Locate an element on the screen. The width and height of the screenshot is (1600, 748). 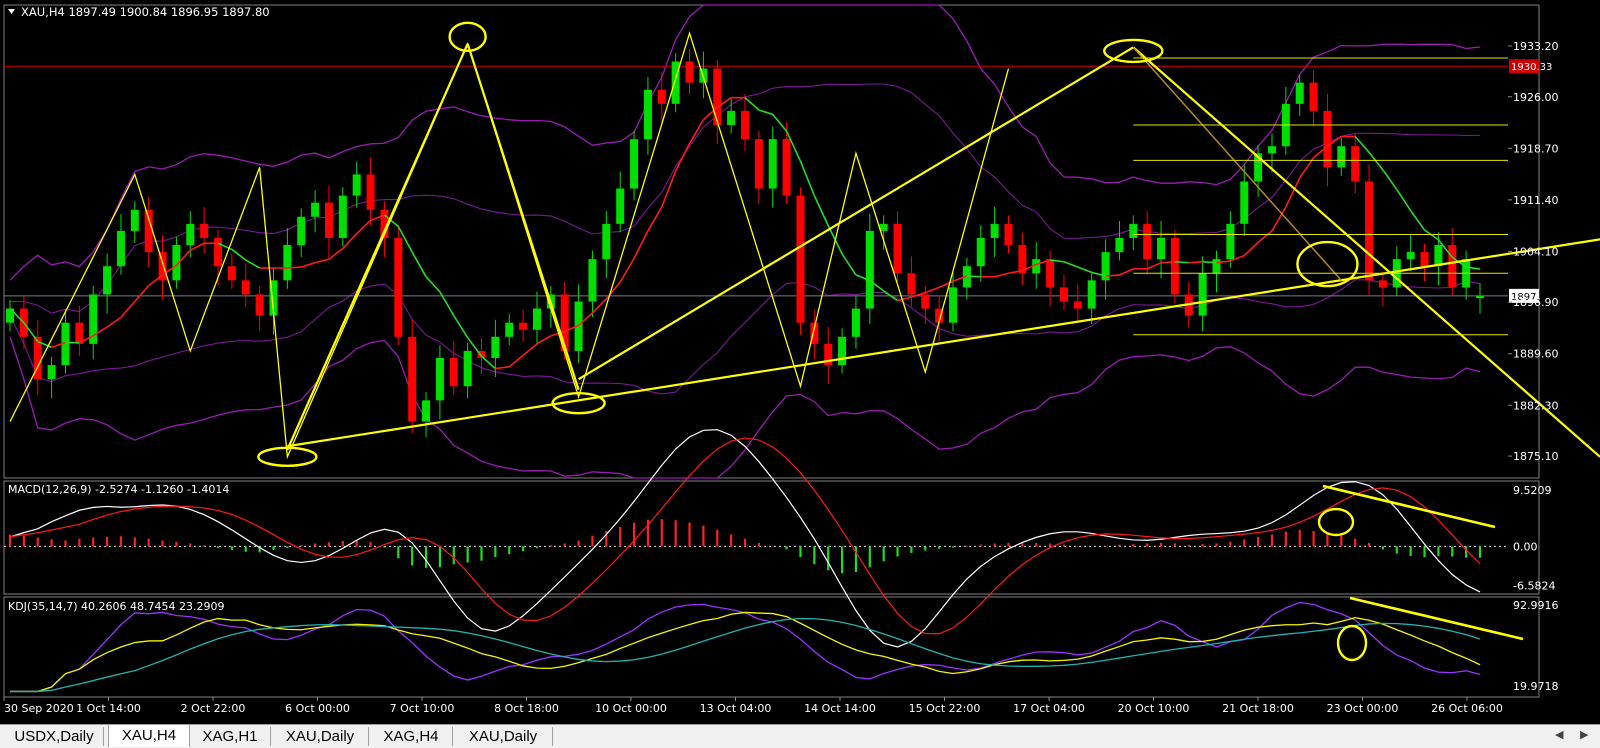
tab-xau-daily: XAU,Daily is located at coordinates (320, 736).